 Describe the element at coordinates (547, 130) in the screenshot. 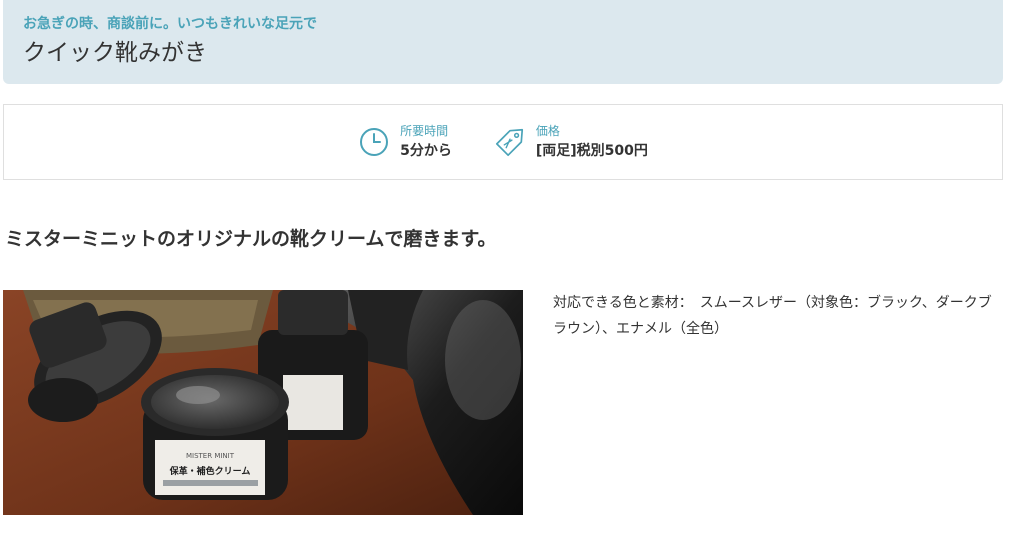

I see `info-label: 価格` at that location.